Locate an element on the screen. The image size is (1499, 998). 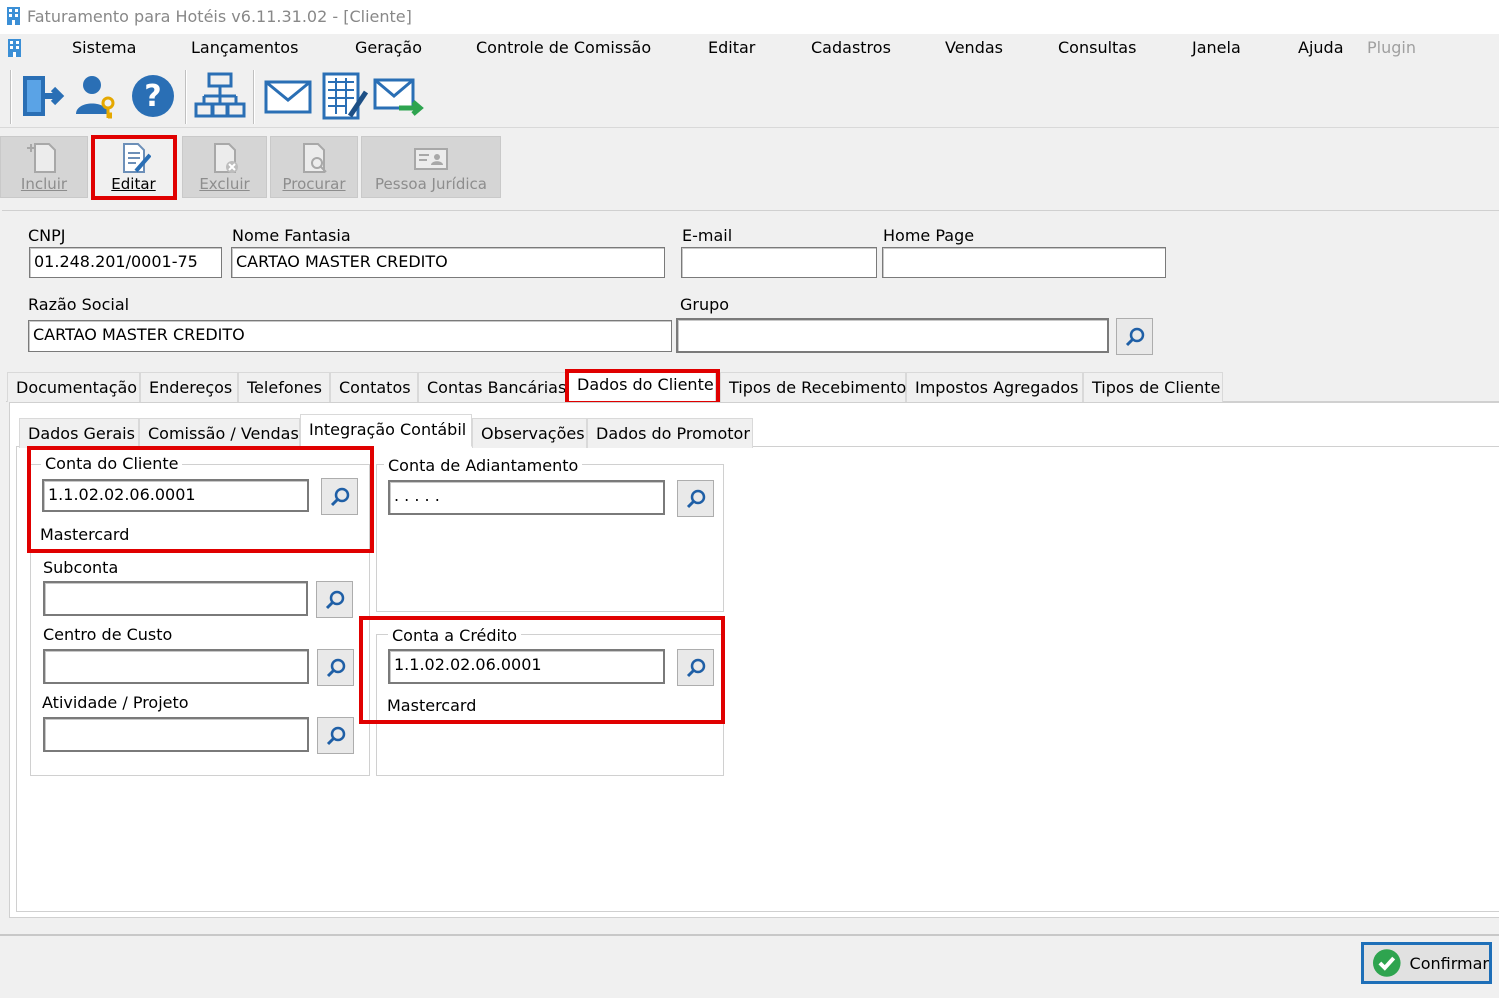
razao-social-label: Razão Social is located at coordinates (79, 304).